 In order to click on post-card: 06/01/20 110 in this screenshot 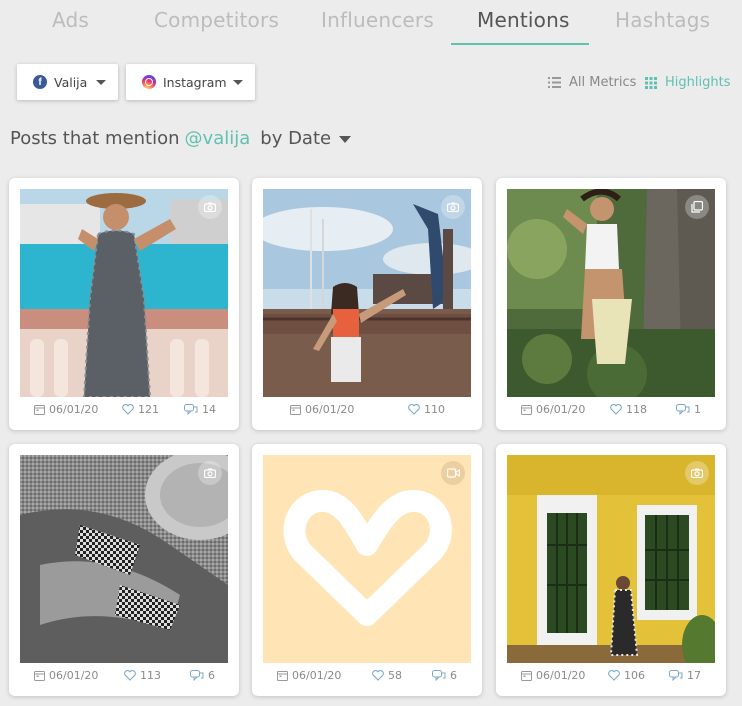, I will do `click(367, 304)`.